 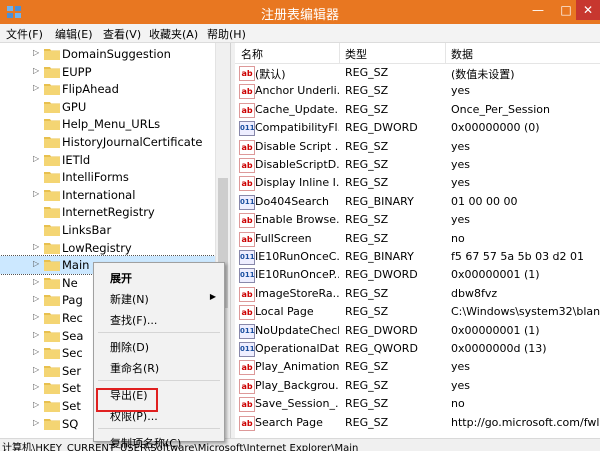 I want to click on context-menu-item-label: 重命名(R), so click(x=135, y=368).